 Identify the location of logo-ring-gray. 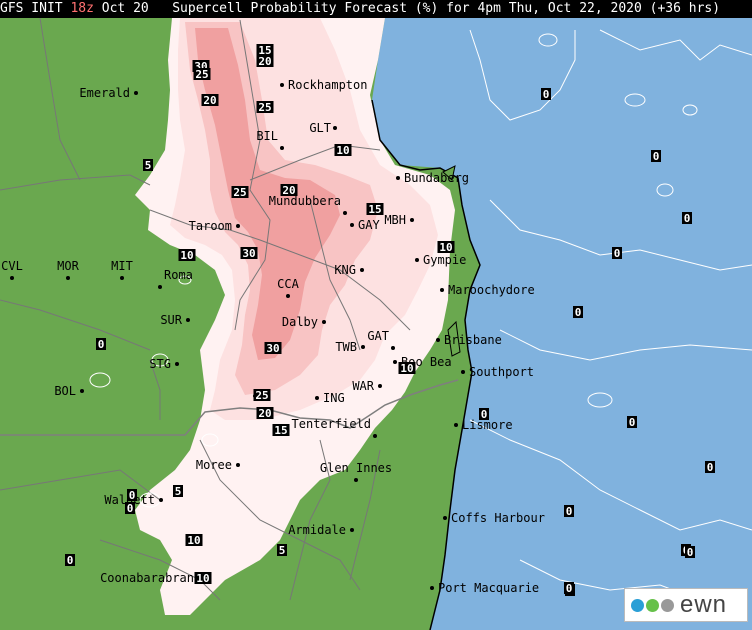
(667, 605).